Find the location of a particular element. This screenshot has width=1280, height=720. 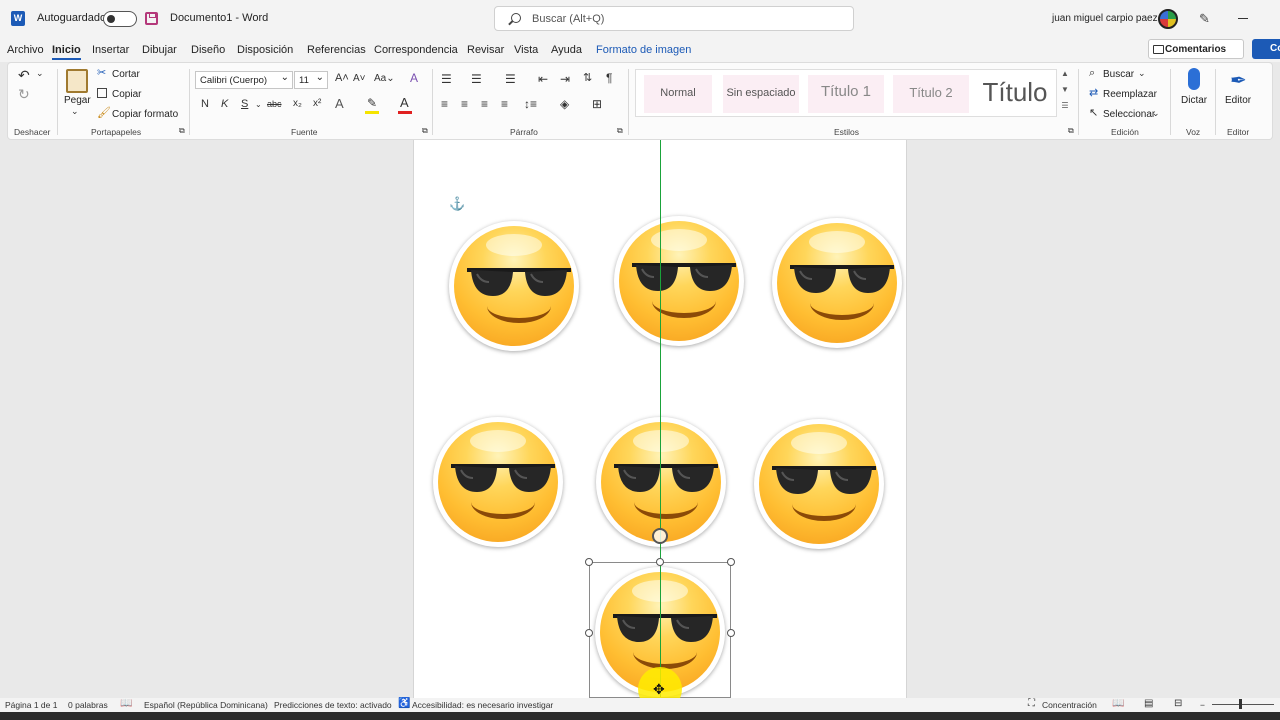

tab-formato-de-imagen: Formato de imagen is located at coordinates (643, 50).